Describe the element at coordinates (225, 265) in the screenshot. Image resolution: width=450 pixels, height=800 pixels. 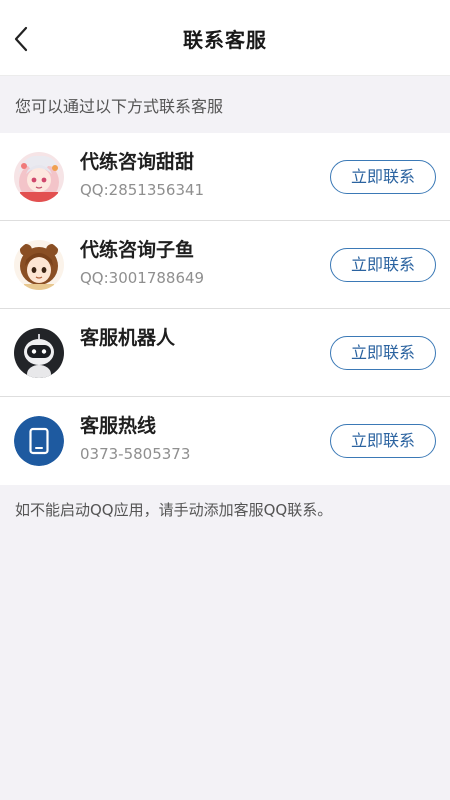
I see `contact-row-ziyu: 代练咨询子鱼 QQ:3001788649 立即联系` at that location.